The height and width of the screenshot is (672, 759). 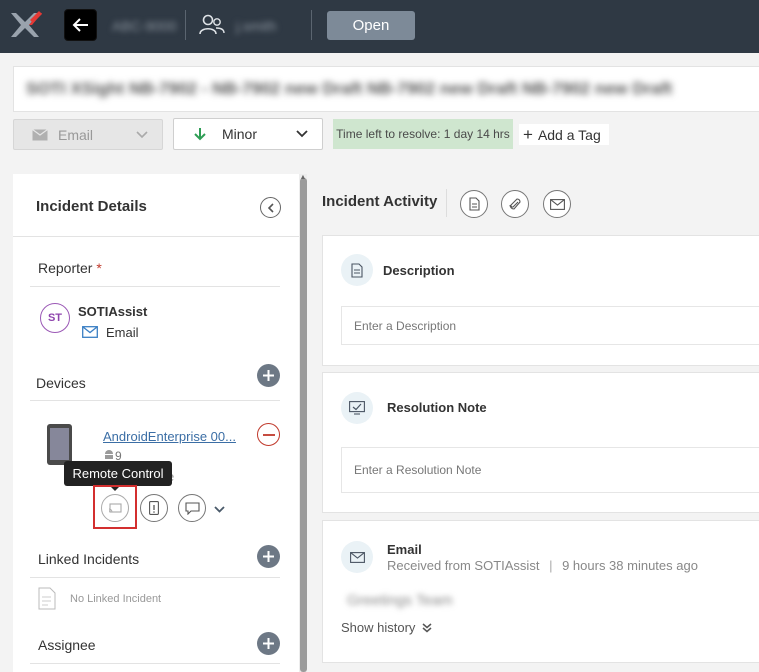 What do you see at coordinates (25, 25) in the screenshot?
I see `soti-logo-icon` at bounding box center [25, 25].